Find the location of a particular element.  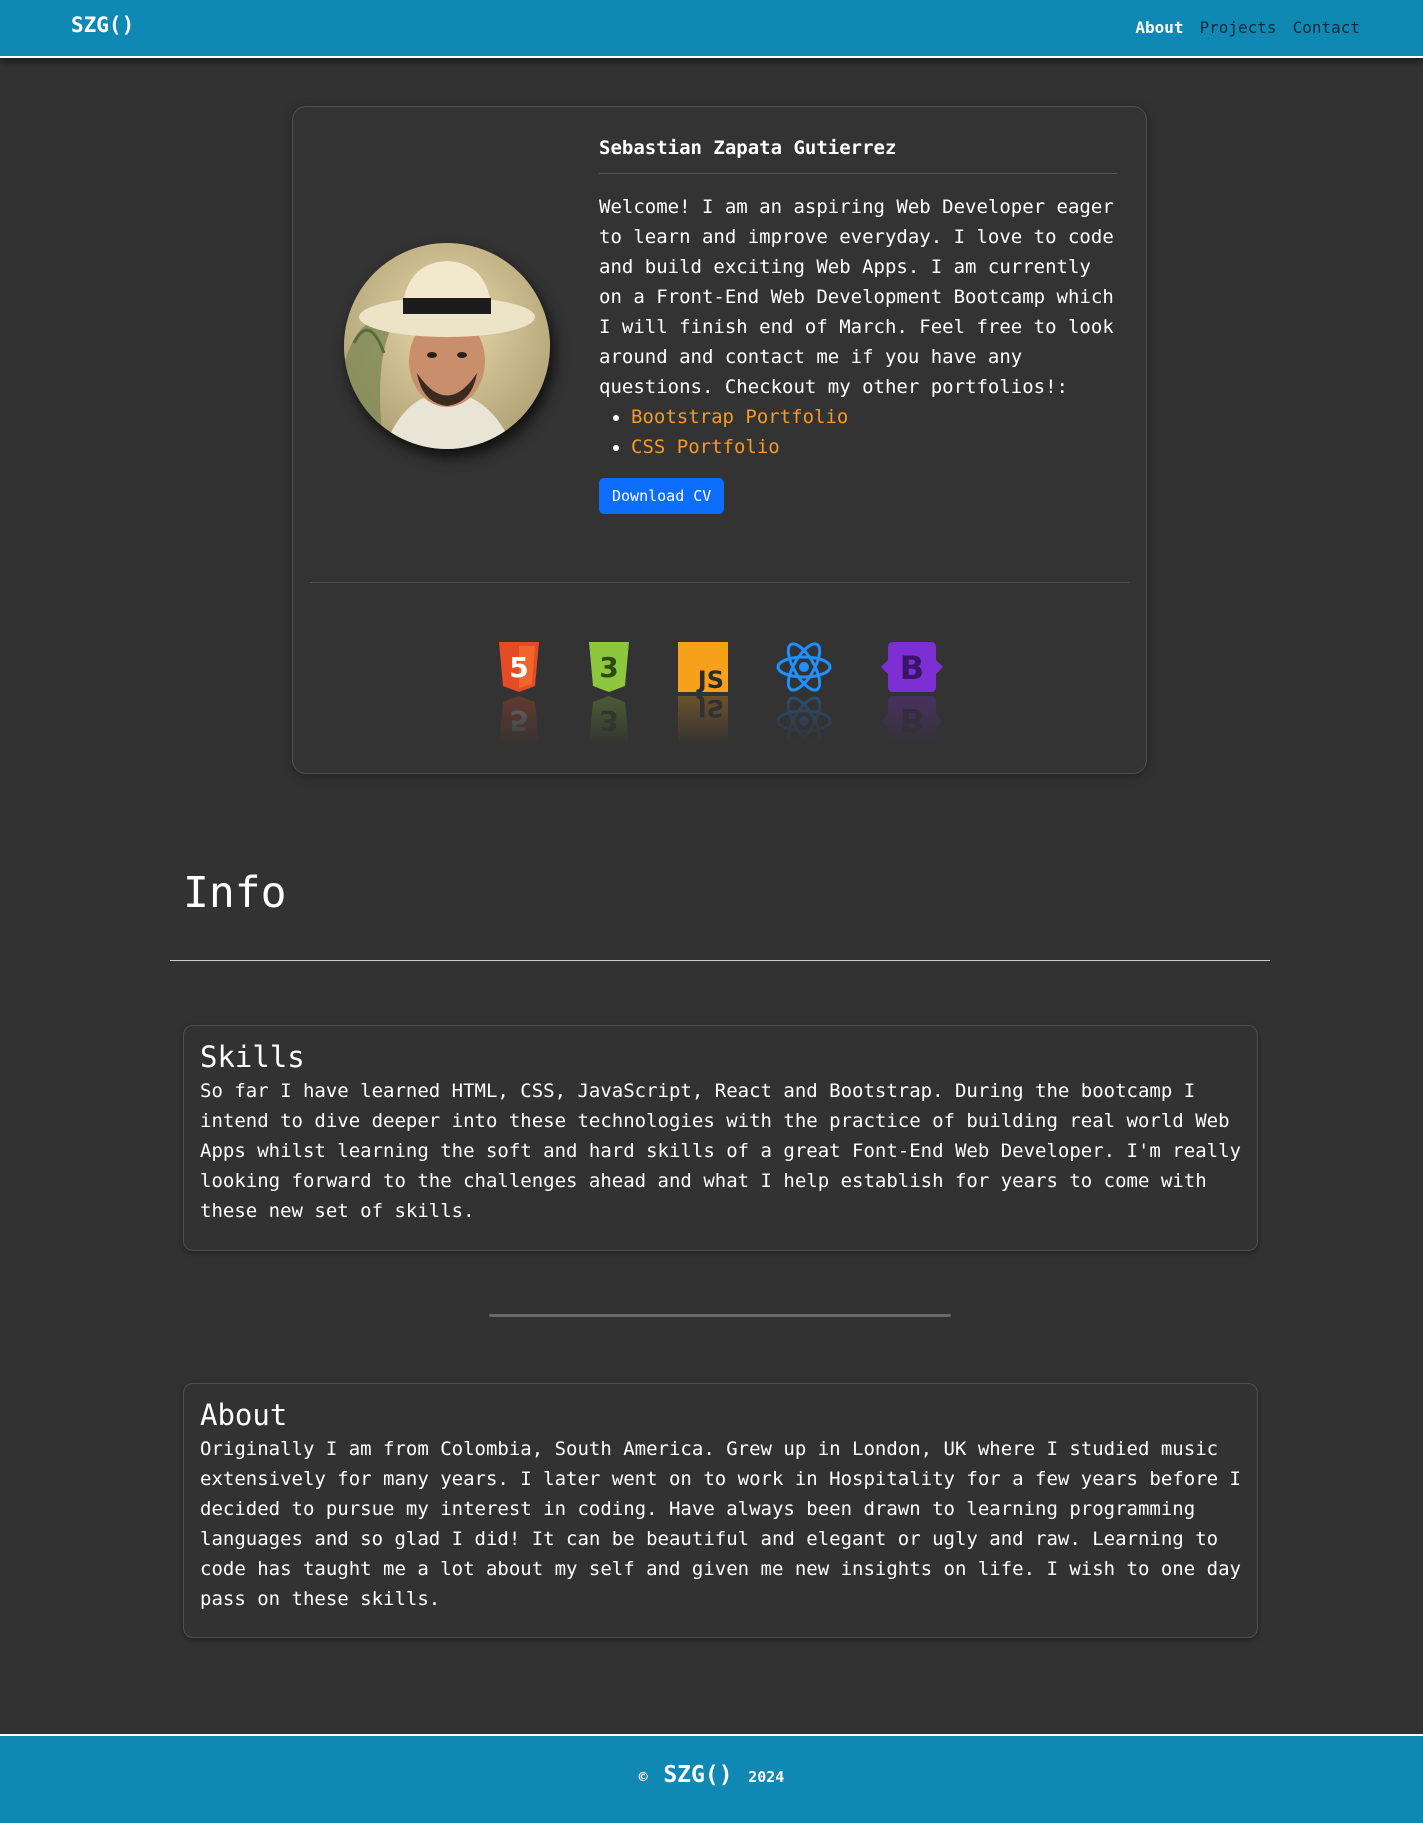

skills-title: Skills is located at coordinates (252, 1057).